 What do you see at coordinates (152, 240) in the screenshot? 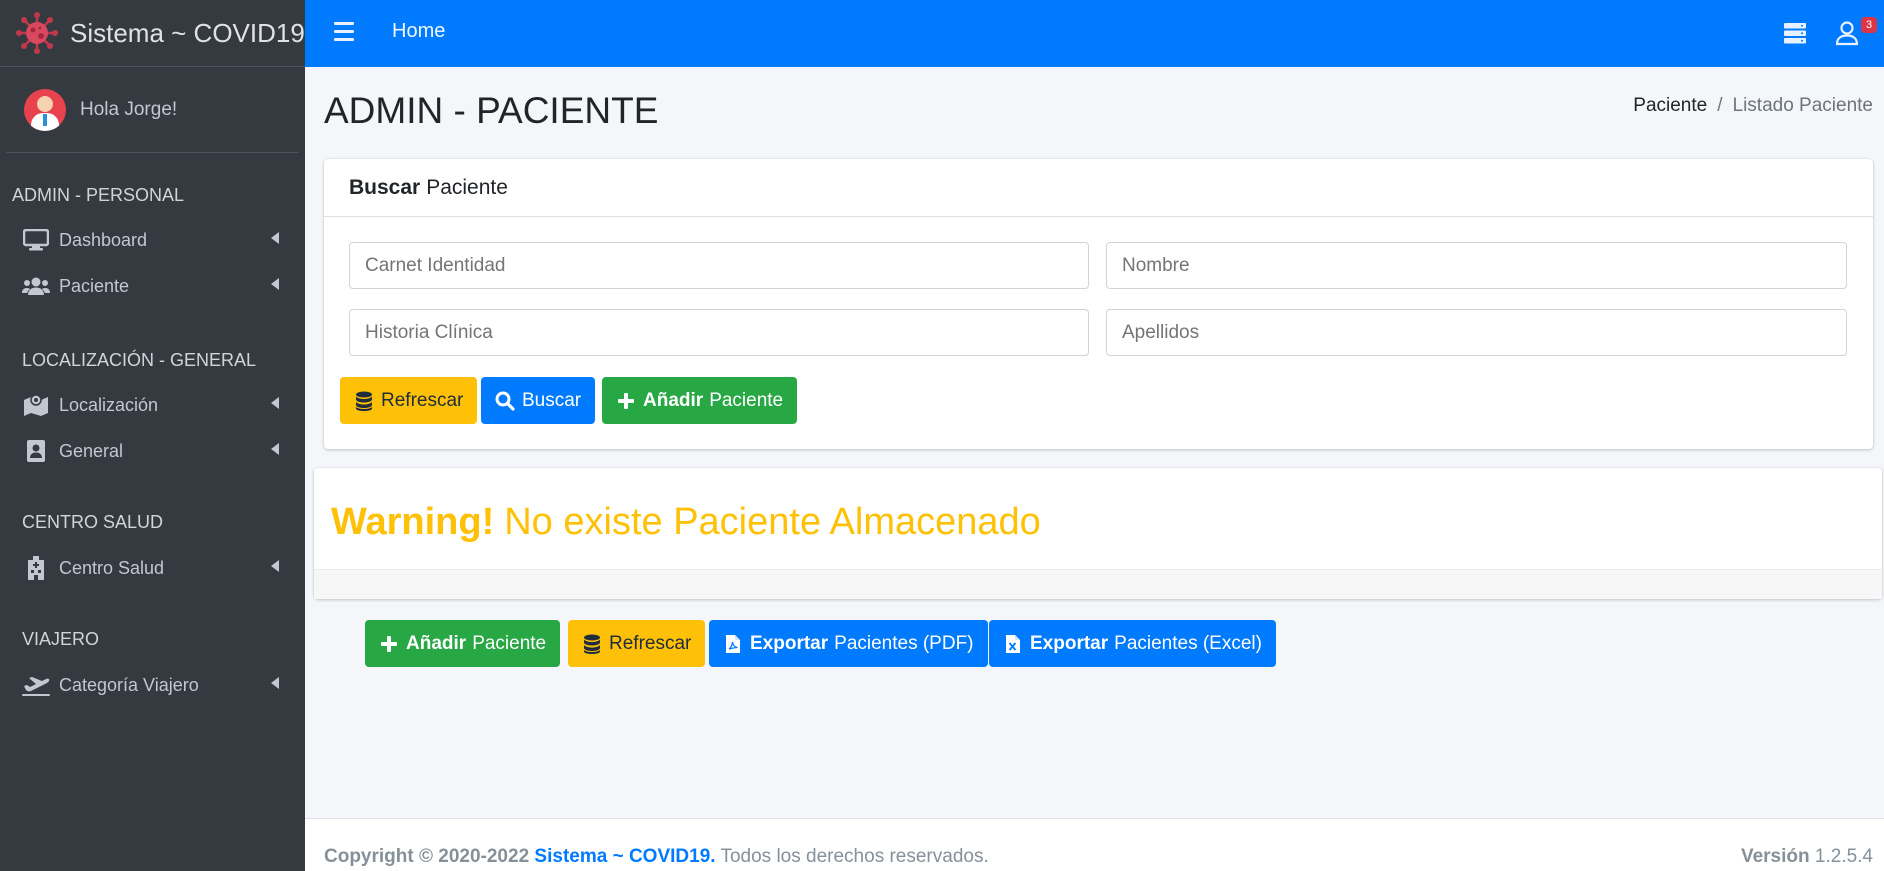
I see `sidebar-item-dashboard: Dashboard` at bounding box center [152, 240].